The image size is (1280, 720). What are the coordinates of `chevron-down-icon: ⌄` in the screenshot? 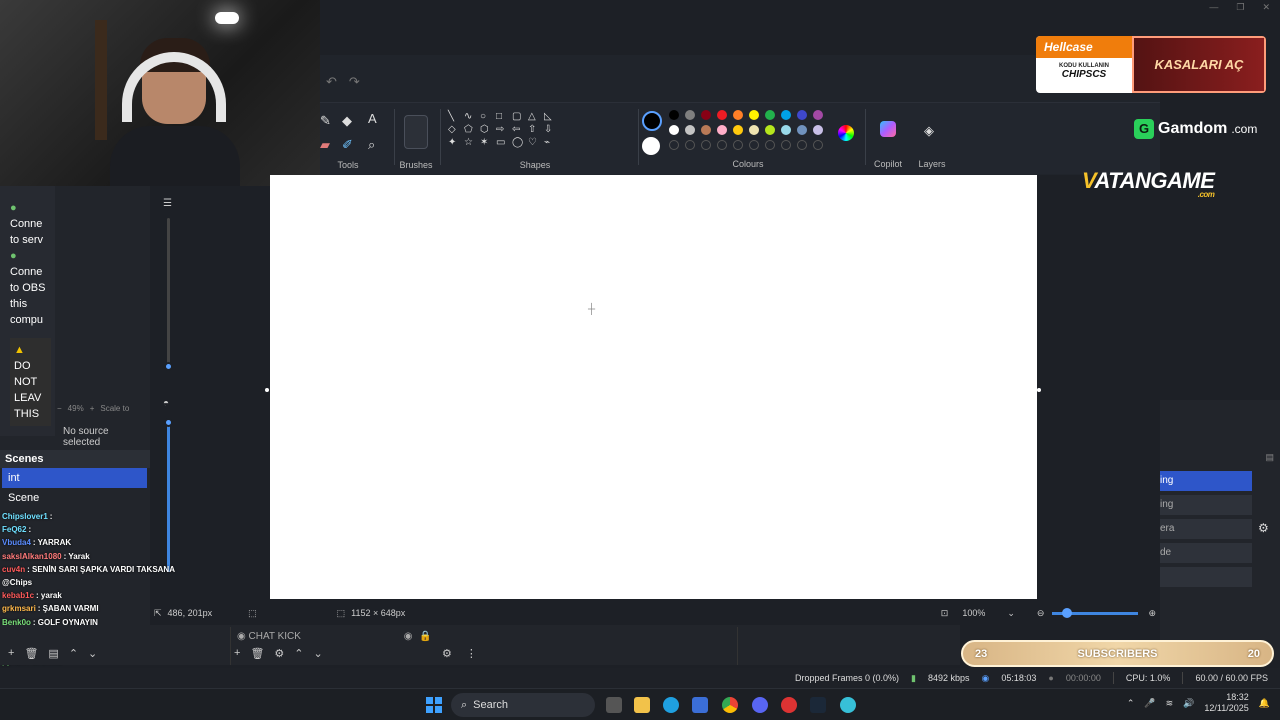 It's located at (1011, 613).